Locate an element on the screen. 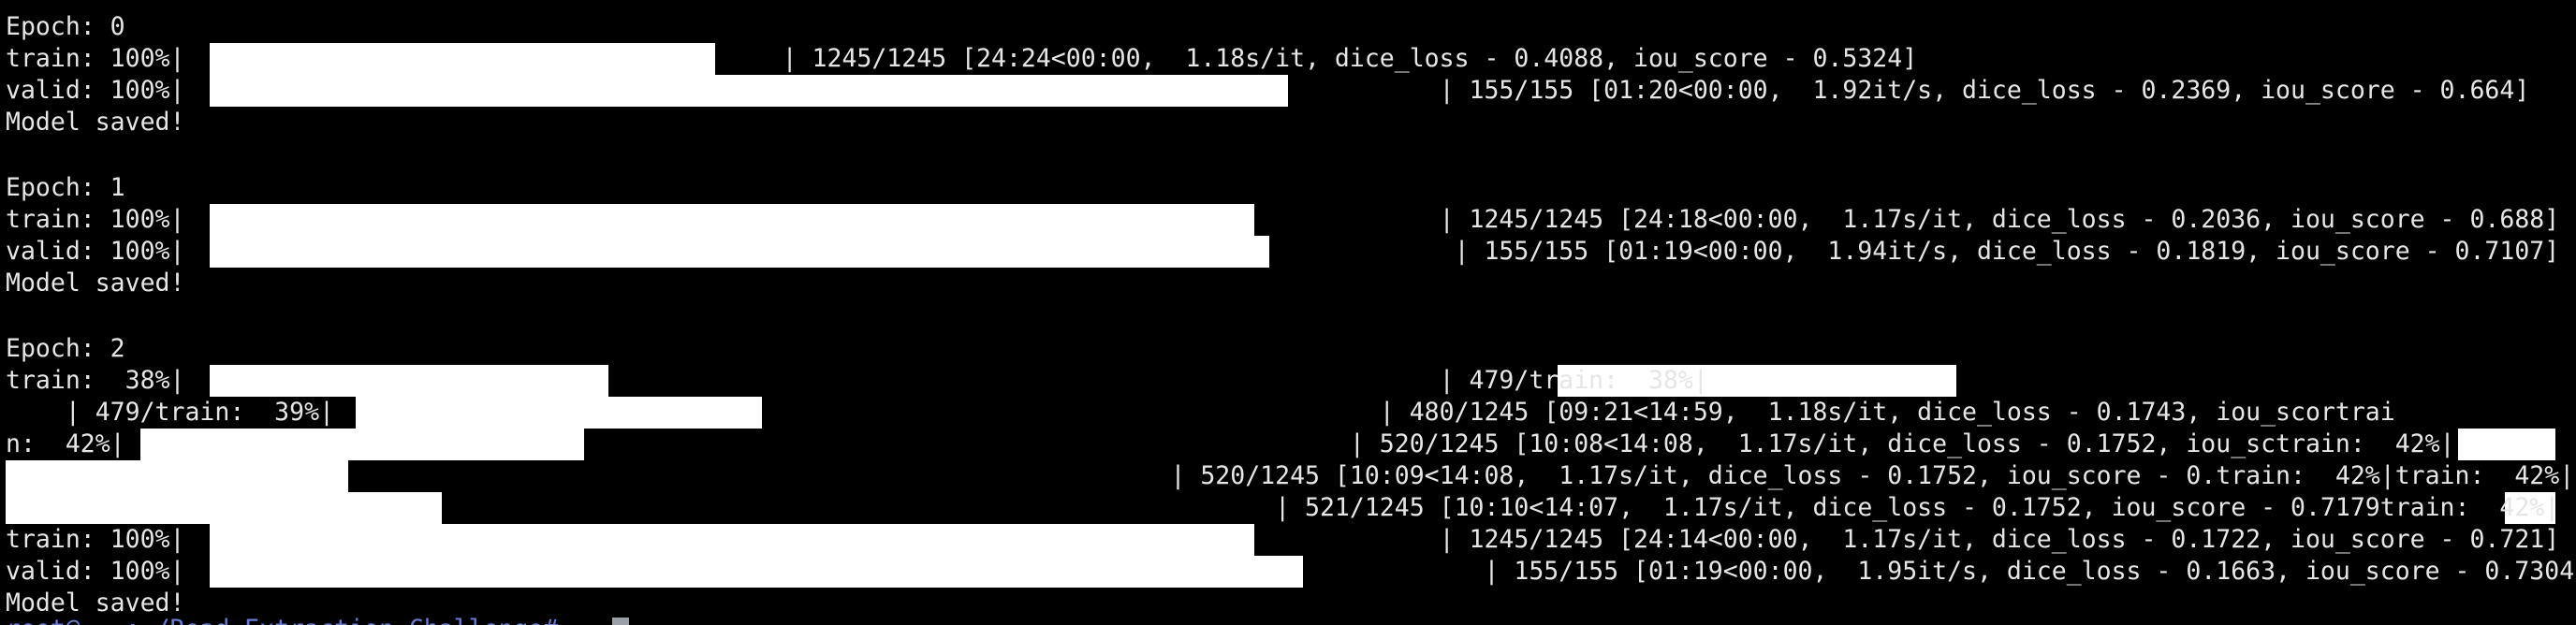 This screenshot has height=625, width=2576. output-line: Epoch: 0 is located at coordinates (65, 26).